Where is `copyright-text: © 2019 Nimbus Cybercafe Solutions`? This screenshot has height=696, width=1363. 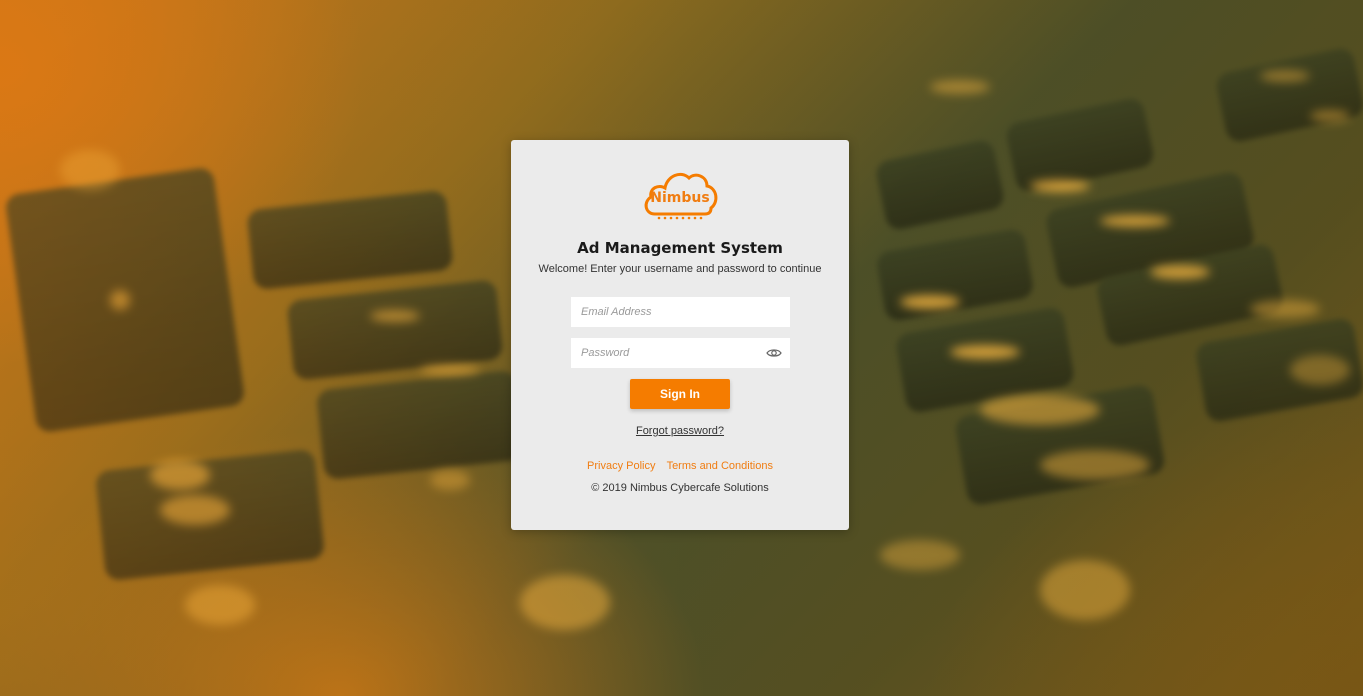
copyright-text: © 2019 Nimbus Cybercafe Solutions is located at coordinates (680, 488).